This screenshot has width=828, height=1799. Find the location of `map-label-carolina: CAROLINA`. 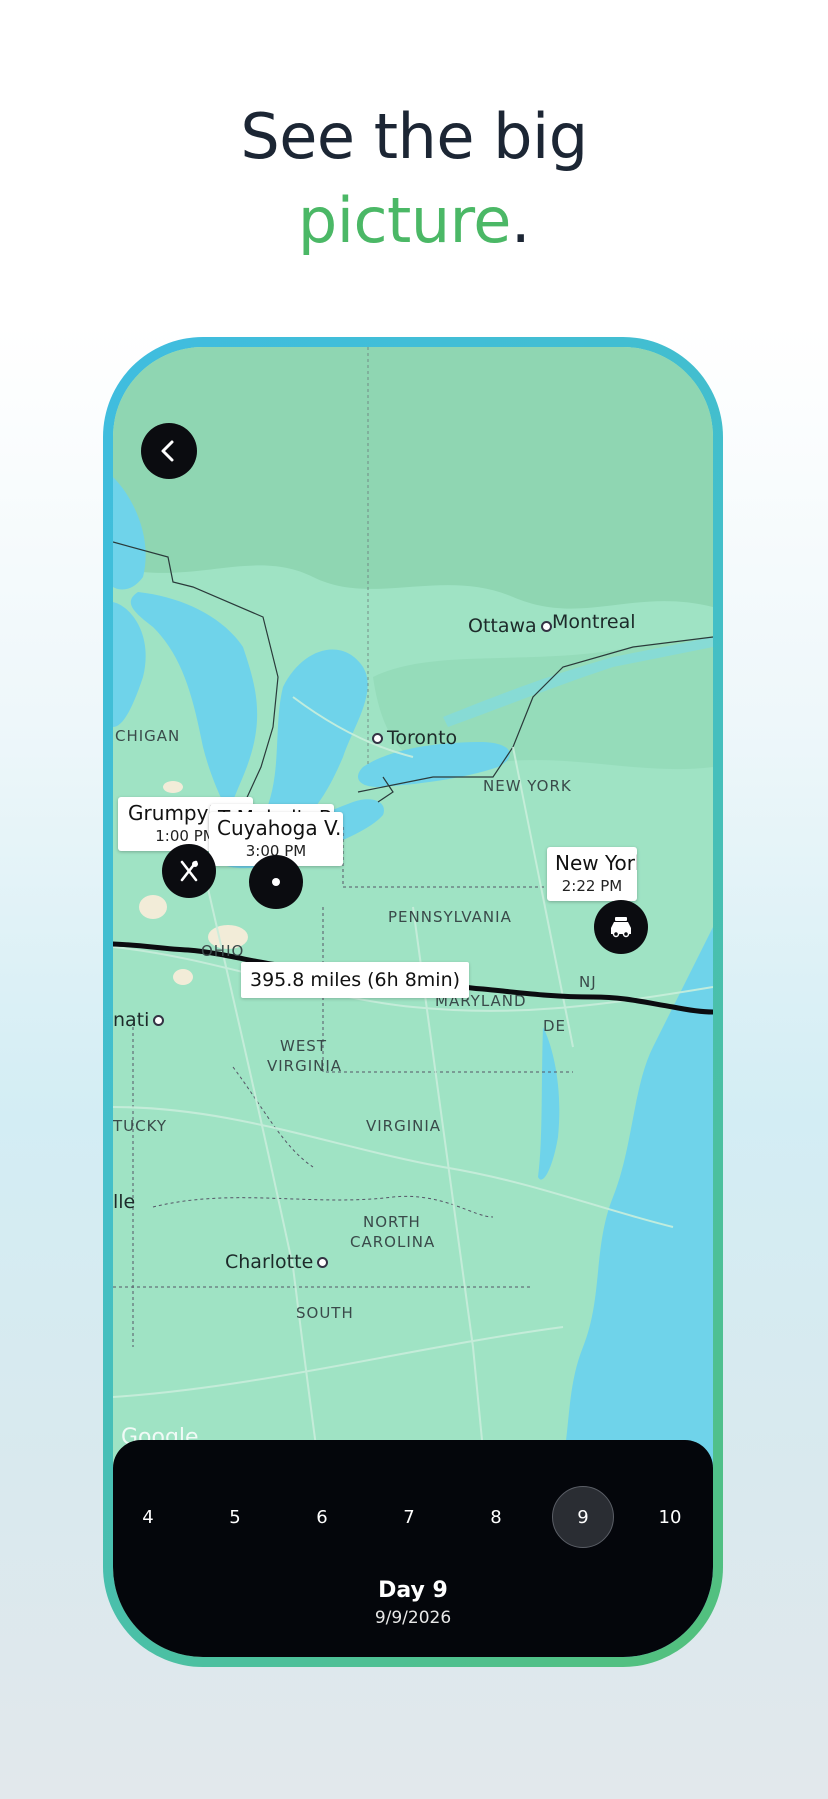

map-label-carolina: CAROLINA is located at coordinates (393, 1242).